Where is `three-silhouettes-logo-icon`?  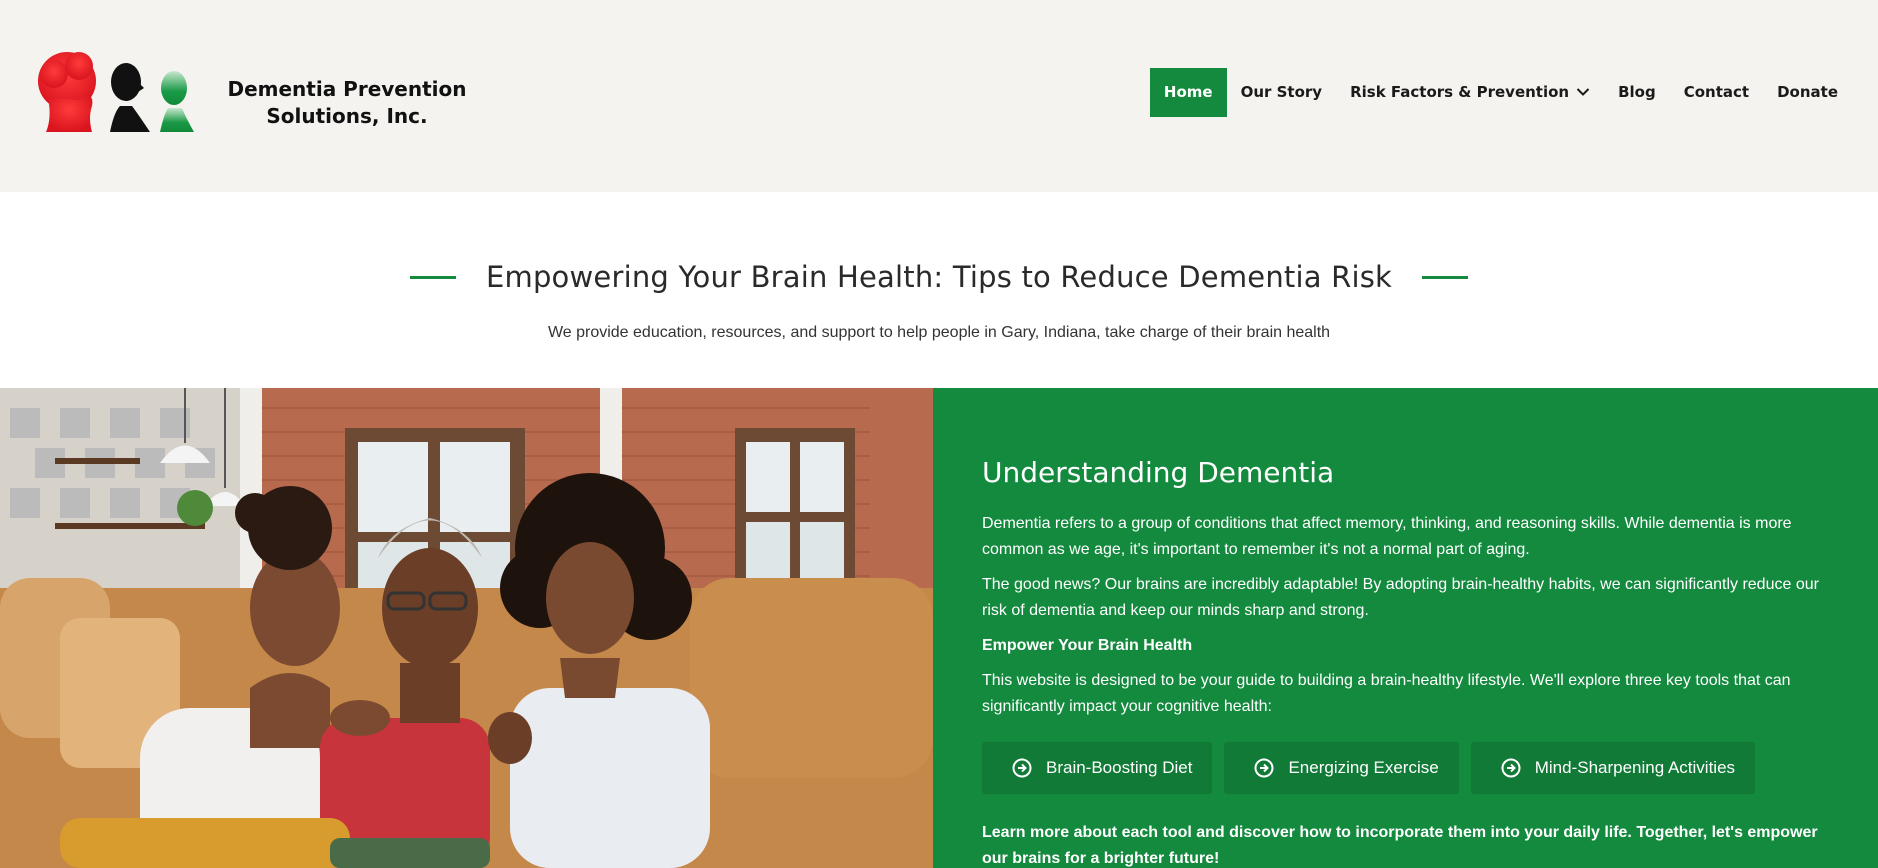
three-silhouettes-logo-icon is located at coordinates (116, 92).